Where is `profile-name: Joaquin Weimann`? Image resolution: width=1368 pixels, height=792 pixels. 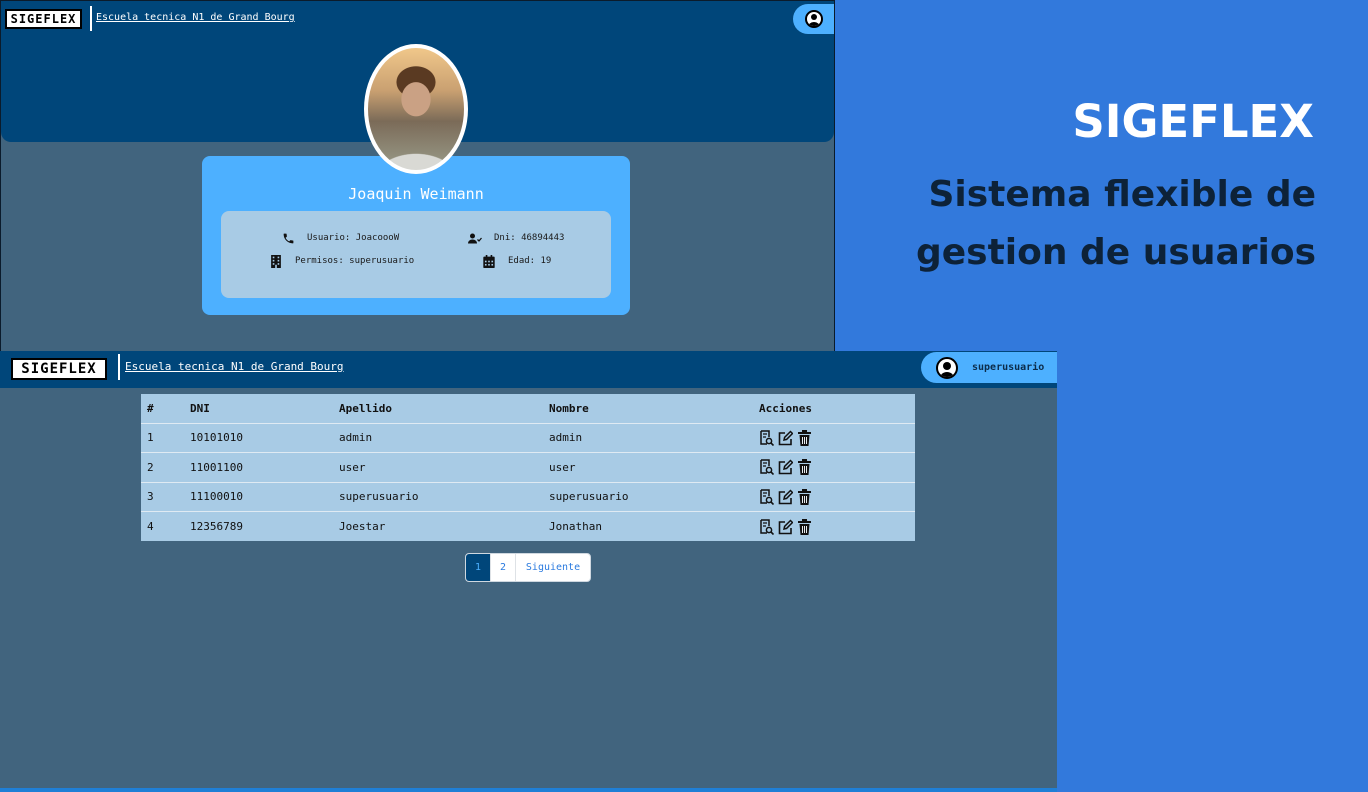
profile-name: Joaquin Weimann is located at coordinates (416, 194).